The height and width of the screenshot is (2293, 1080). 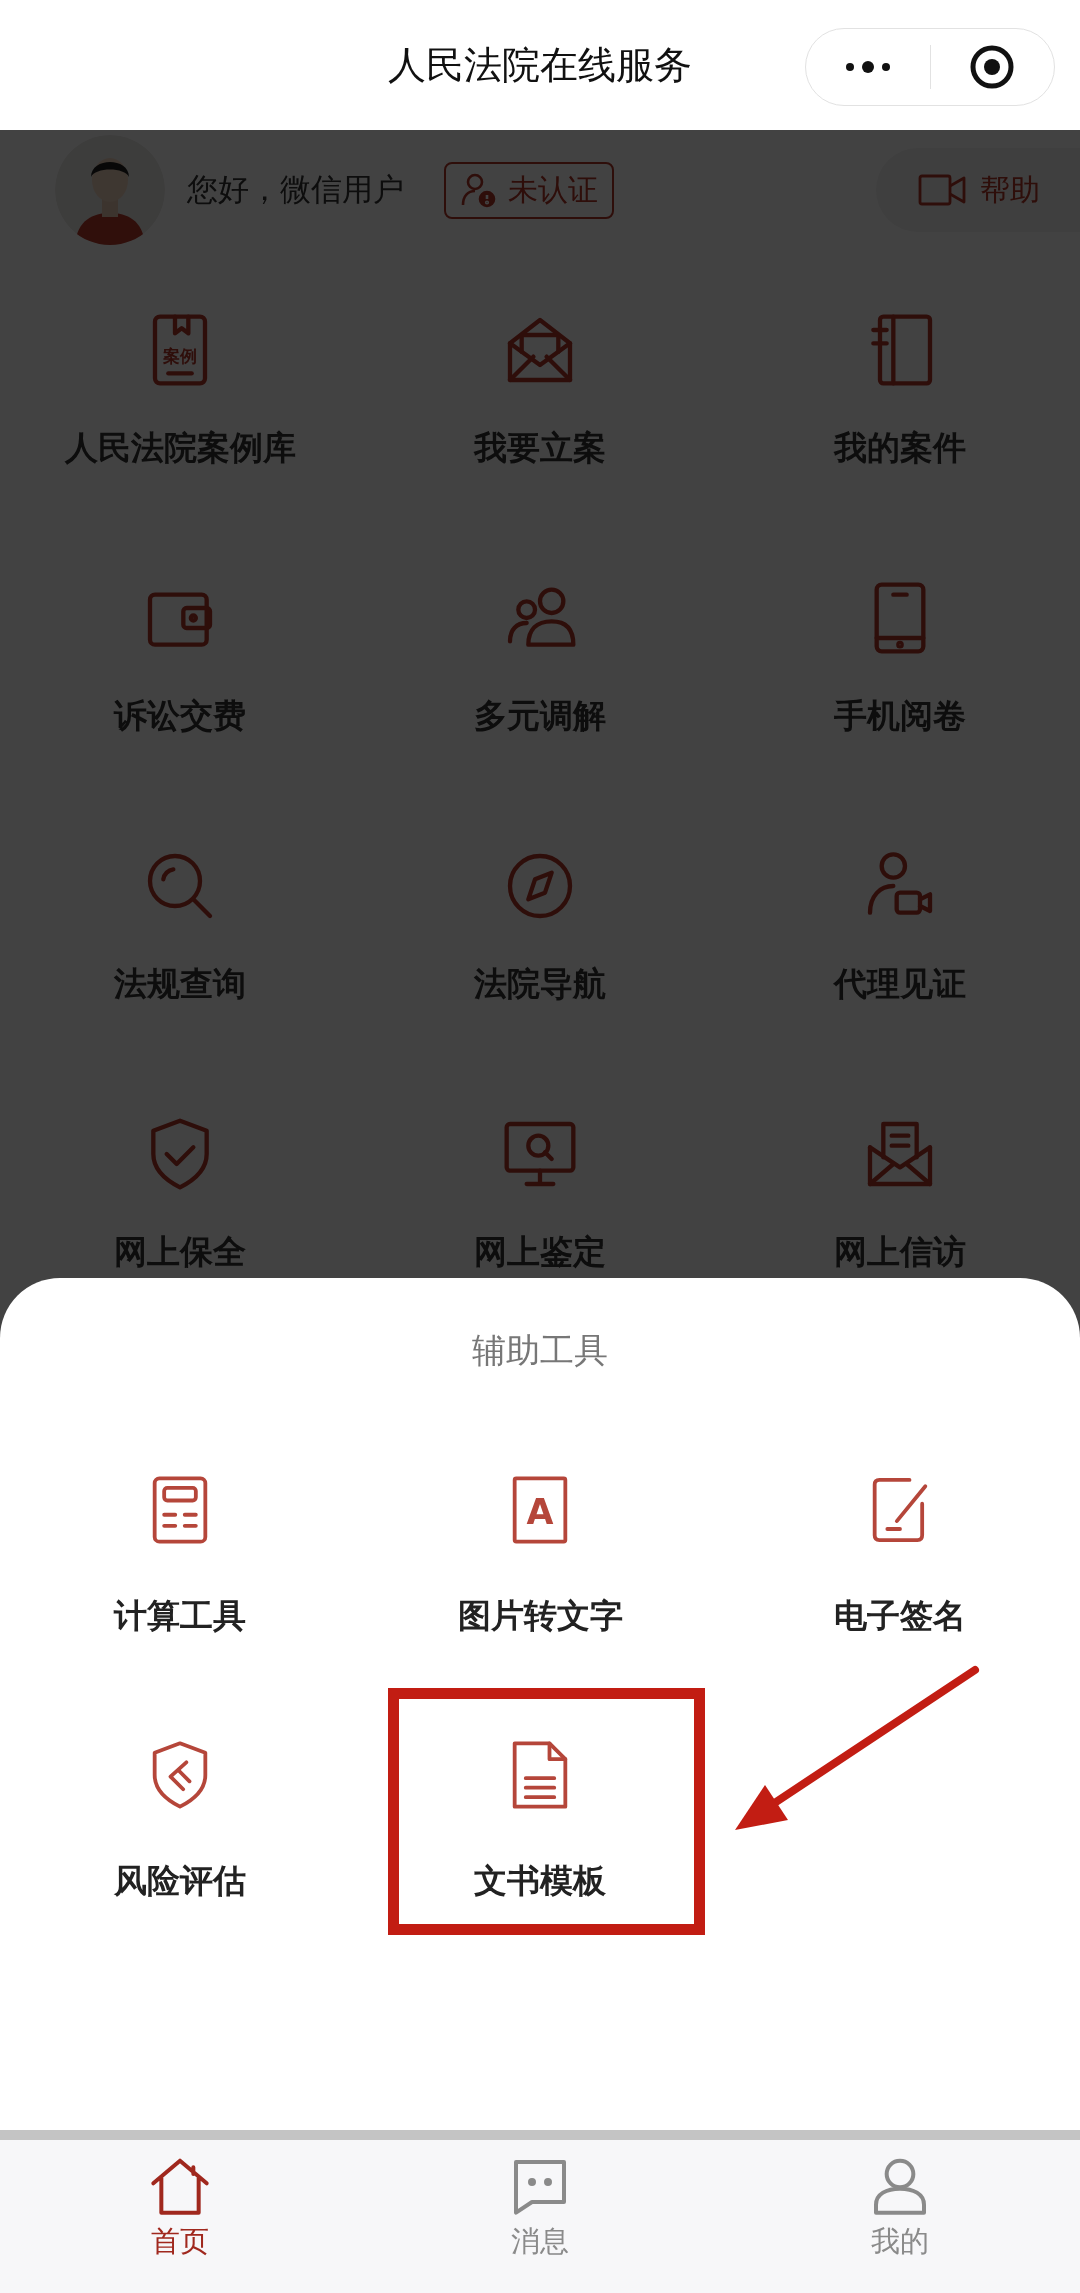 What do you see at coordinates (867, 67) in the screenshot?
I see `more-icon` at bounding box center [867, 67].